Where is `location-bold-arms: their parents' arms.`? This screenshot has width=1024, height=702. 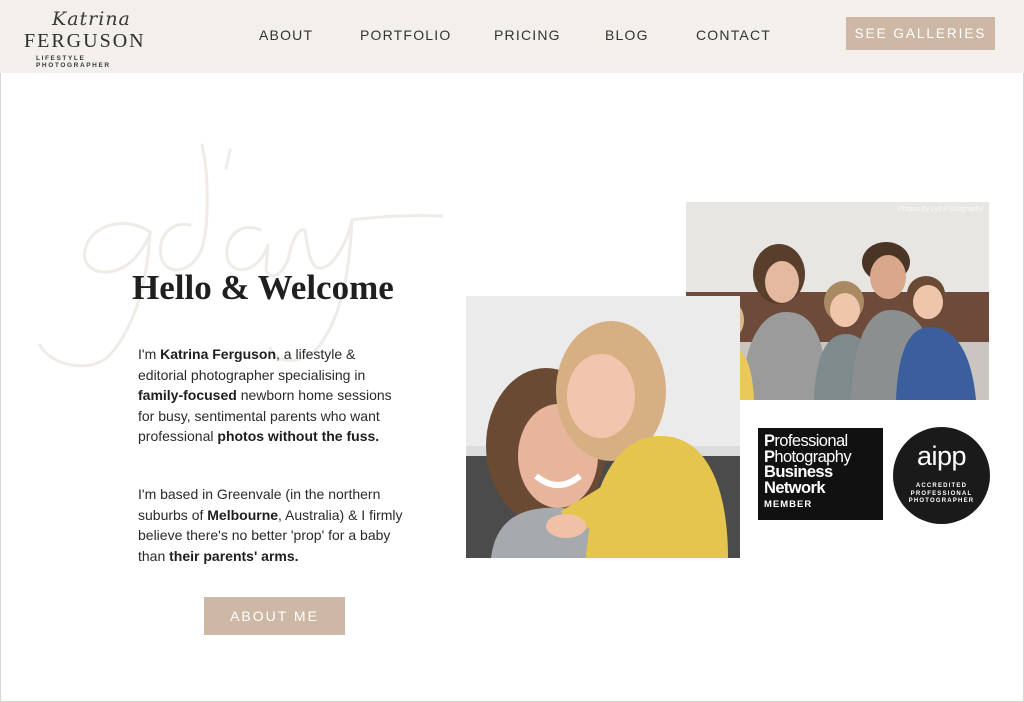
location-bold-arms: their parents' arms. is located at coordinates (234, 555).